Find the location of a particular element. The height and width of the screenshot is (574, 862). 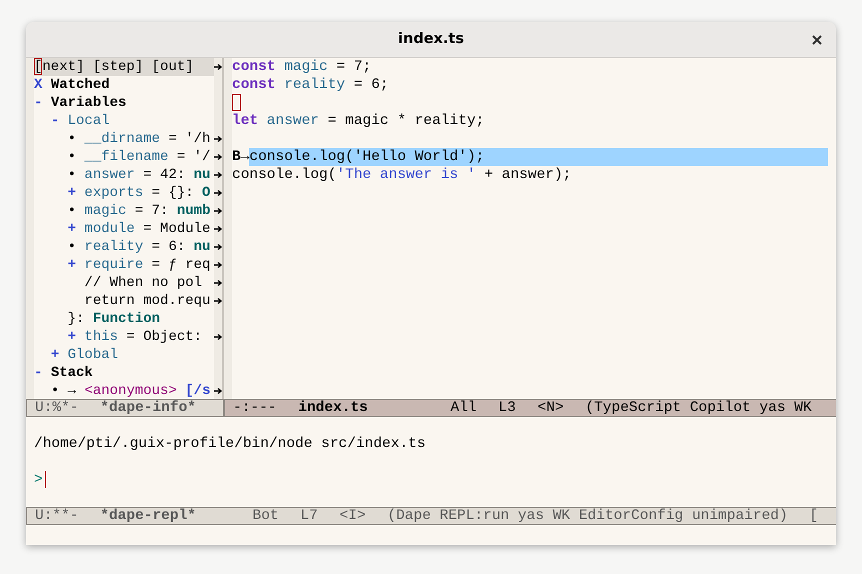

prompt-symbol: > is located at coordinates (38, 480).